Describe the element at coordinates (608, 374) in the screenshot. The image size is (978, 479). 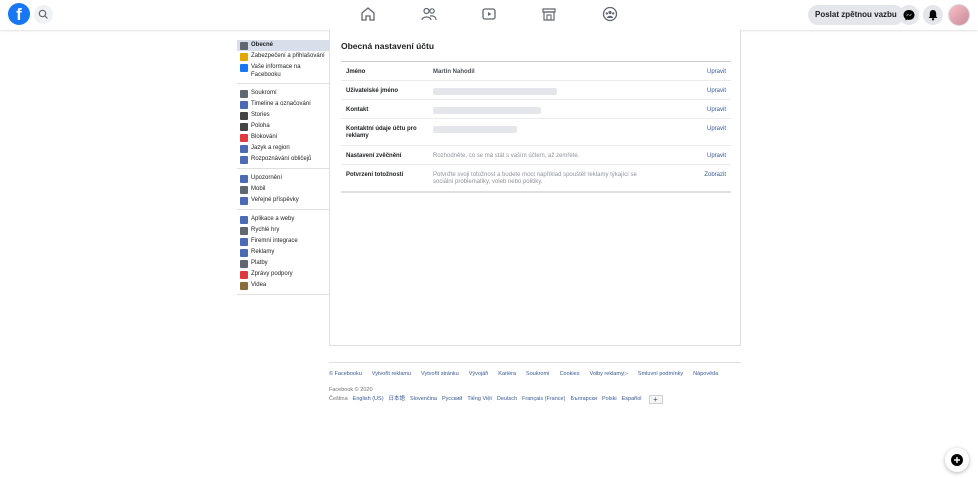
I see `footer-link: Volby reklamy▷` at that location.